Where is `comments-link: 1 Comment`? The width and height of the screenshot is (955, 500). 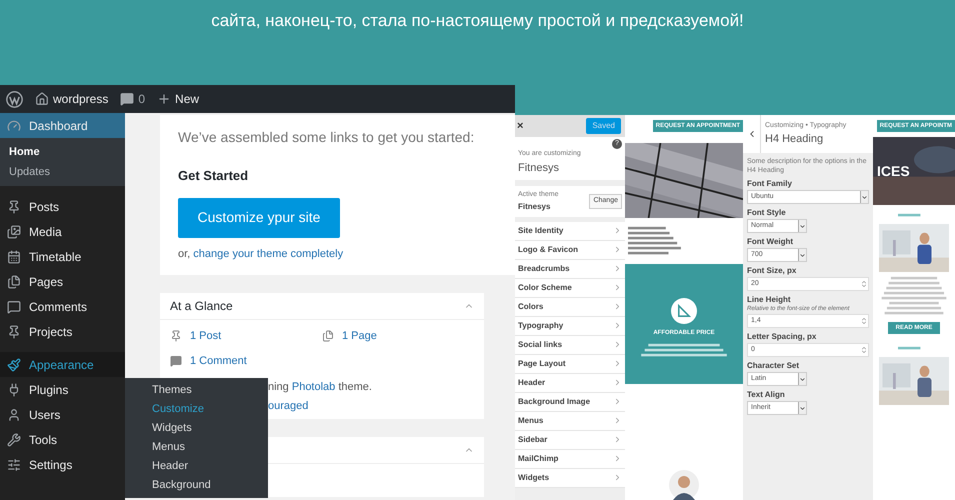 comments-link: 1 Comment is located at coordinates (218, 360).